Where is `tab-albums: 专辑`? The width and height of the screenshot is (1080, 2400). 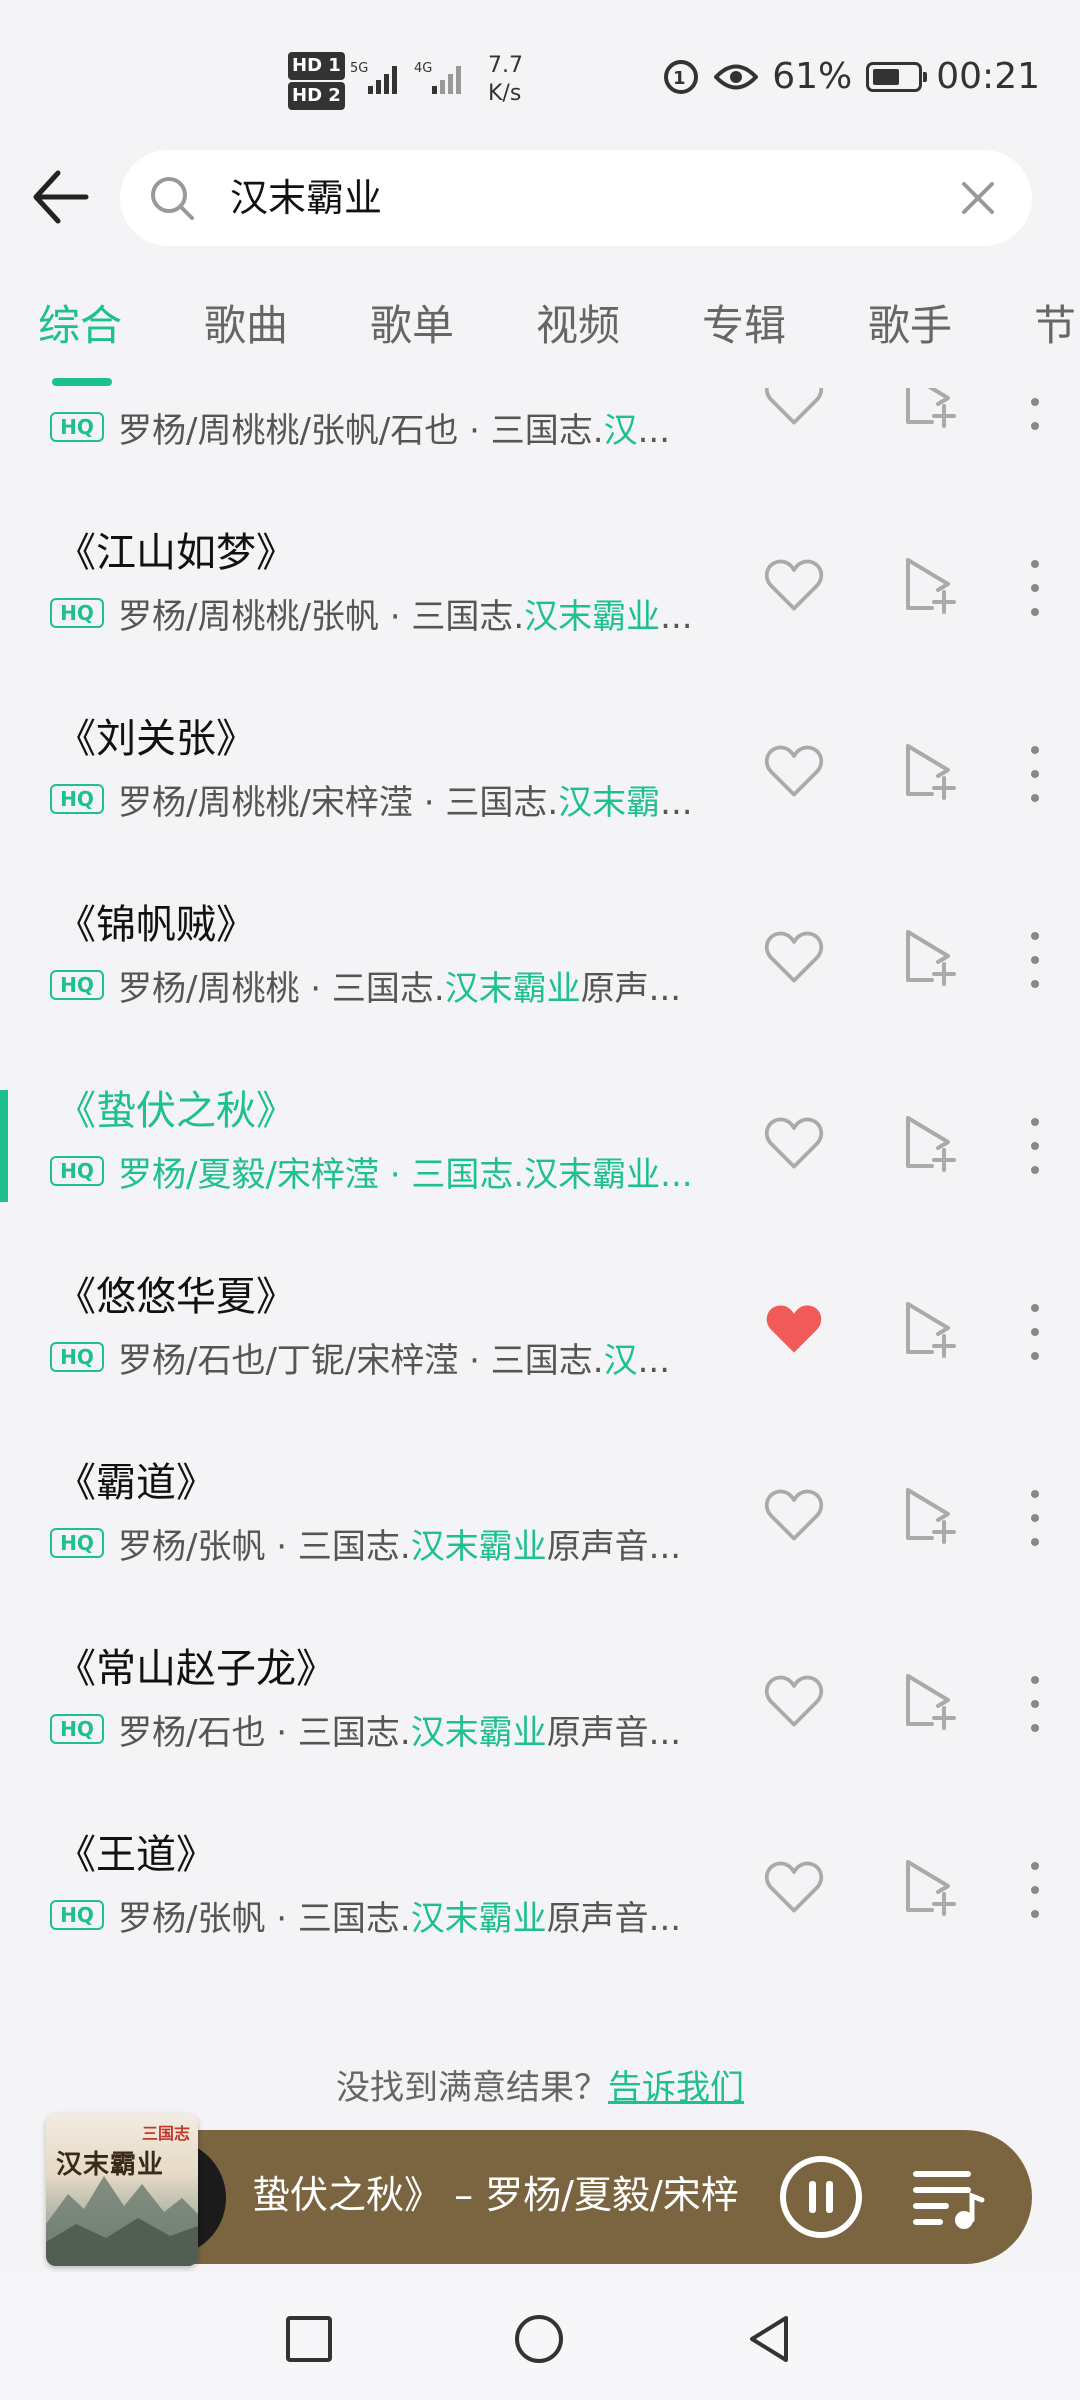 tab-albums: 专辑 is located at coordinates (744, 326).